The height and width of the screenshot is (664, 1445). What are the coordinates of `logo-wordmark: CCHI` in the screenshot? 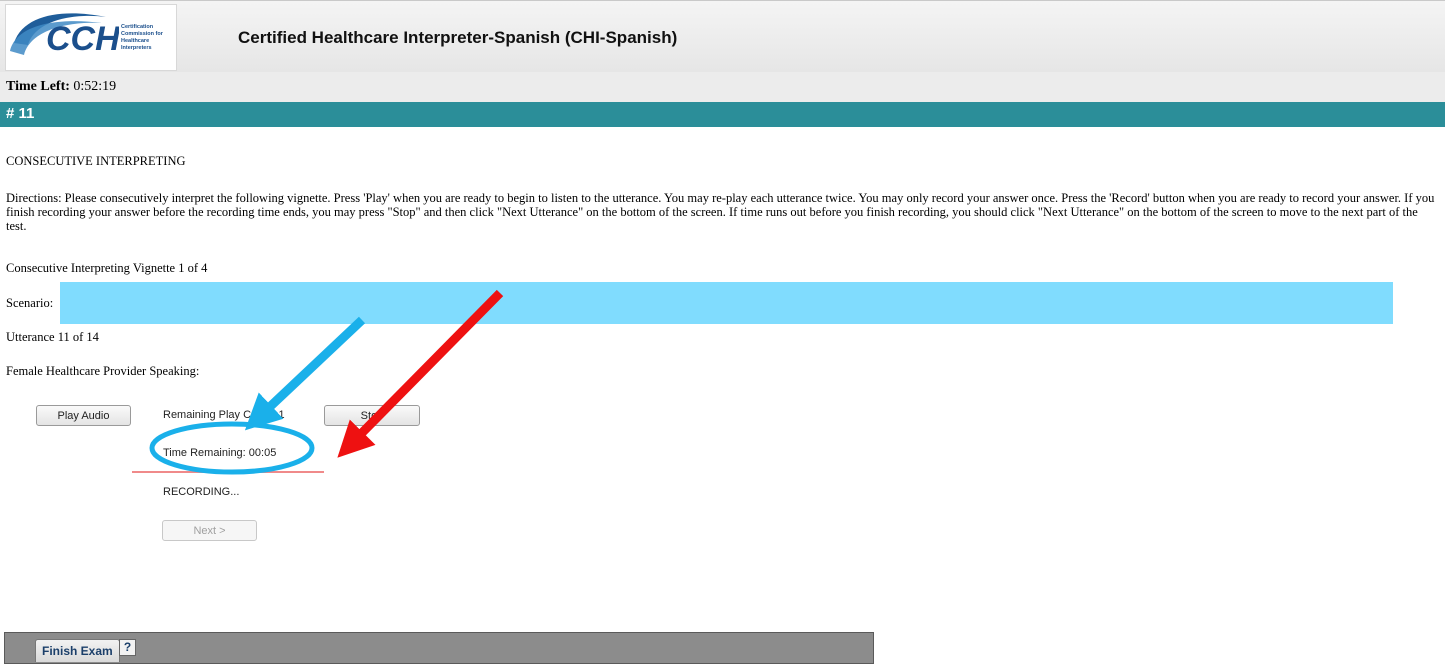 It's located at (88, 39).